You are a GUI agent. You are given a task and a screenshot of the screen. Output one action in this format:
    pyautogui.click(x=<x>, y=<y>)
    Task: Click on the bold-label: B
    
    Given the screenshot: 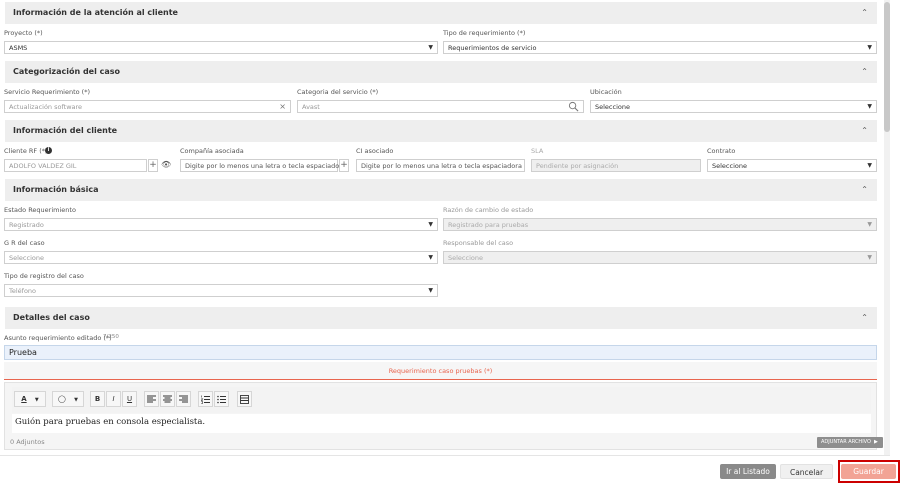 What is the action you would take?
    pyautogui.click(x=97, y=399)
    